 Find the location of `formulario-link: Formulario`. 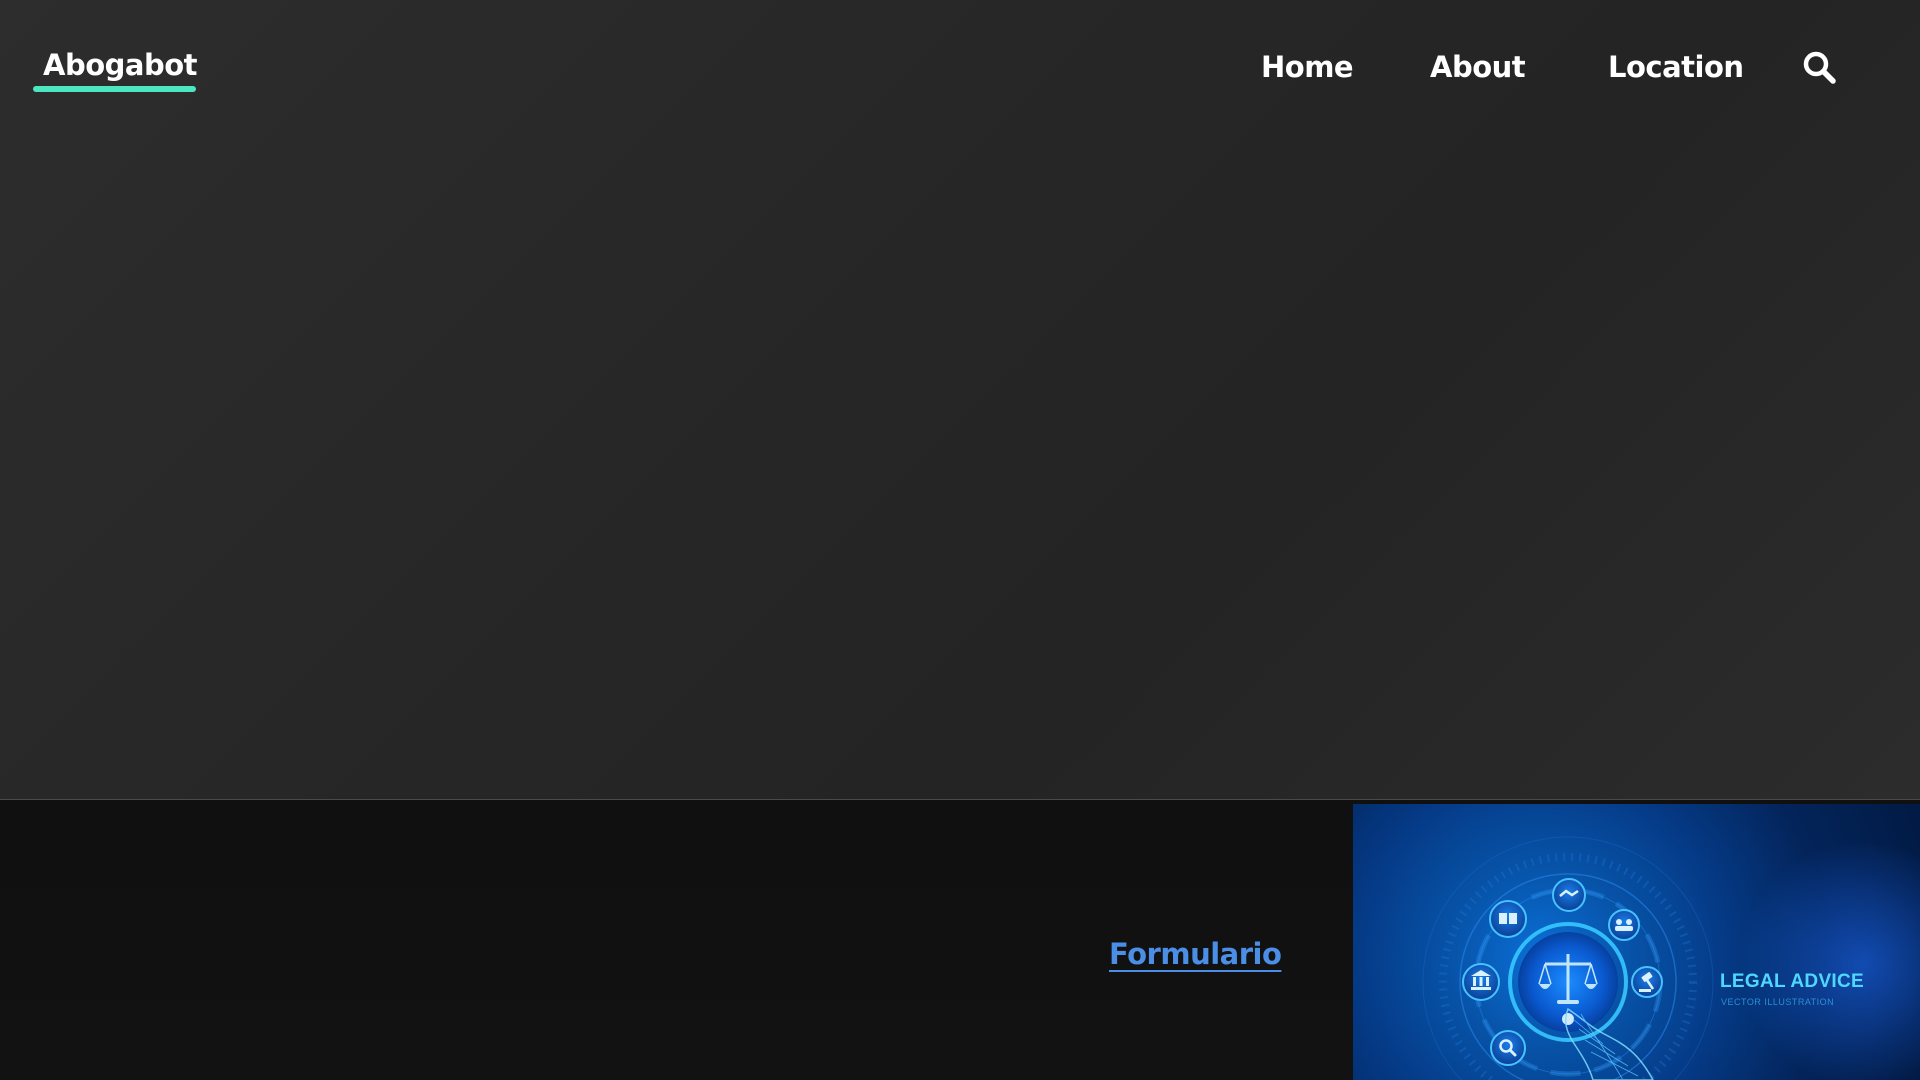

formulario-link: Formulario is located at coordinates (1195, 954).